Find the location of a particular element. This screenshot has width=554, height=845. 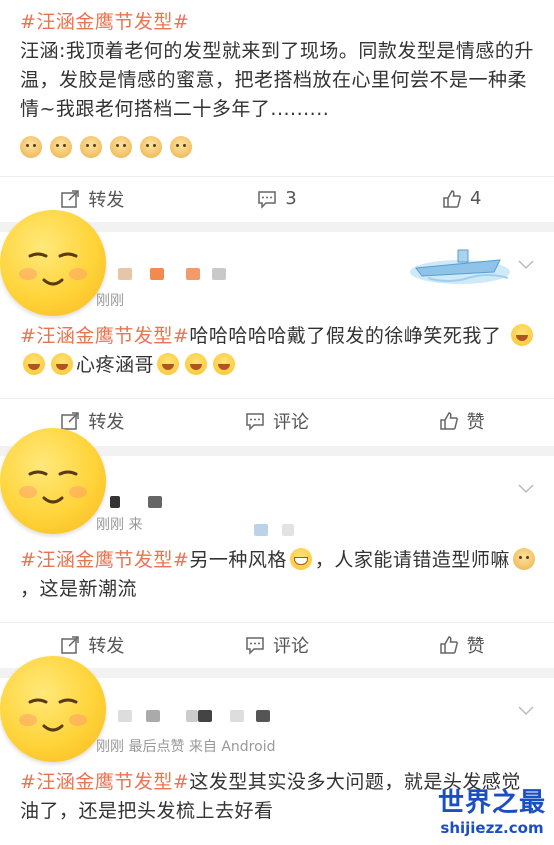

comment-count: 3 is located at coordinates (291, 198).